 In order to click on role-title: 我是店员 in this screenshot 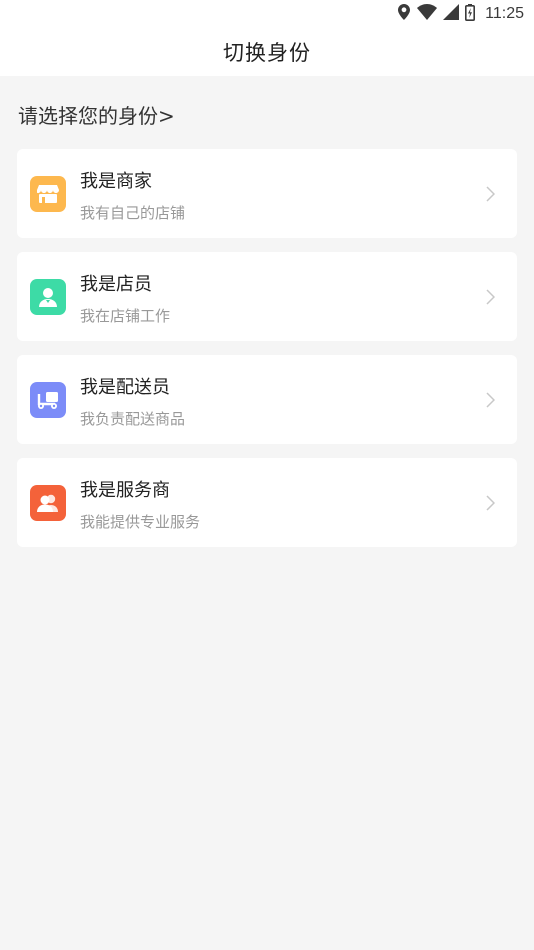, I will do `click(116, 284)`.